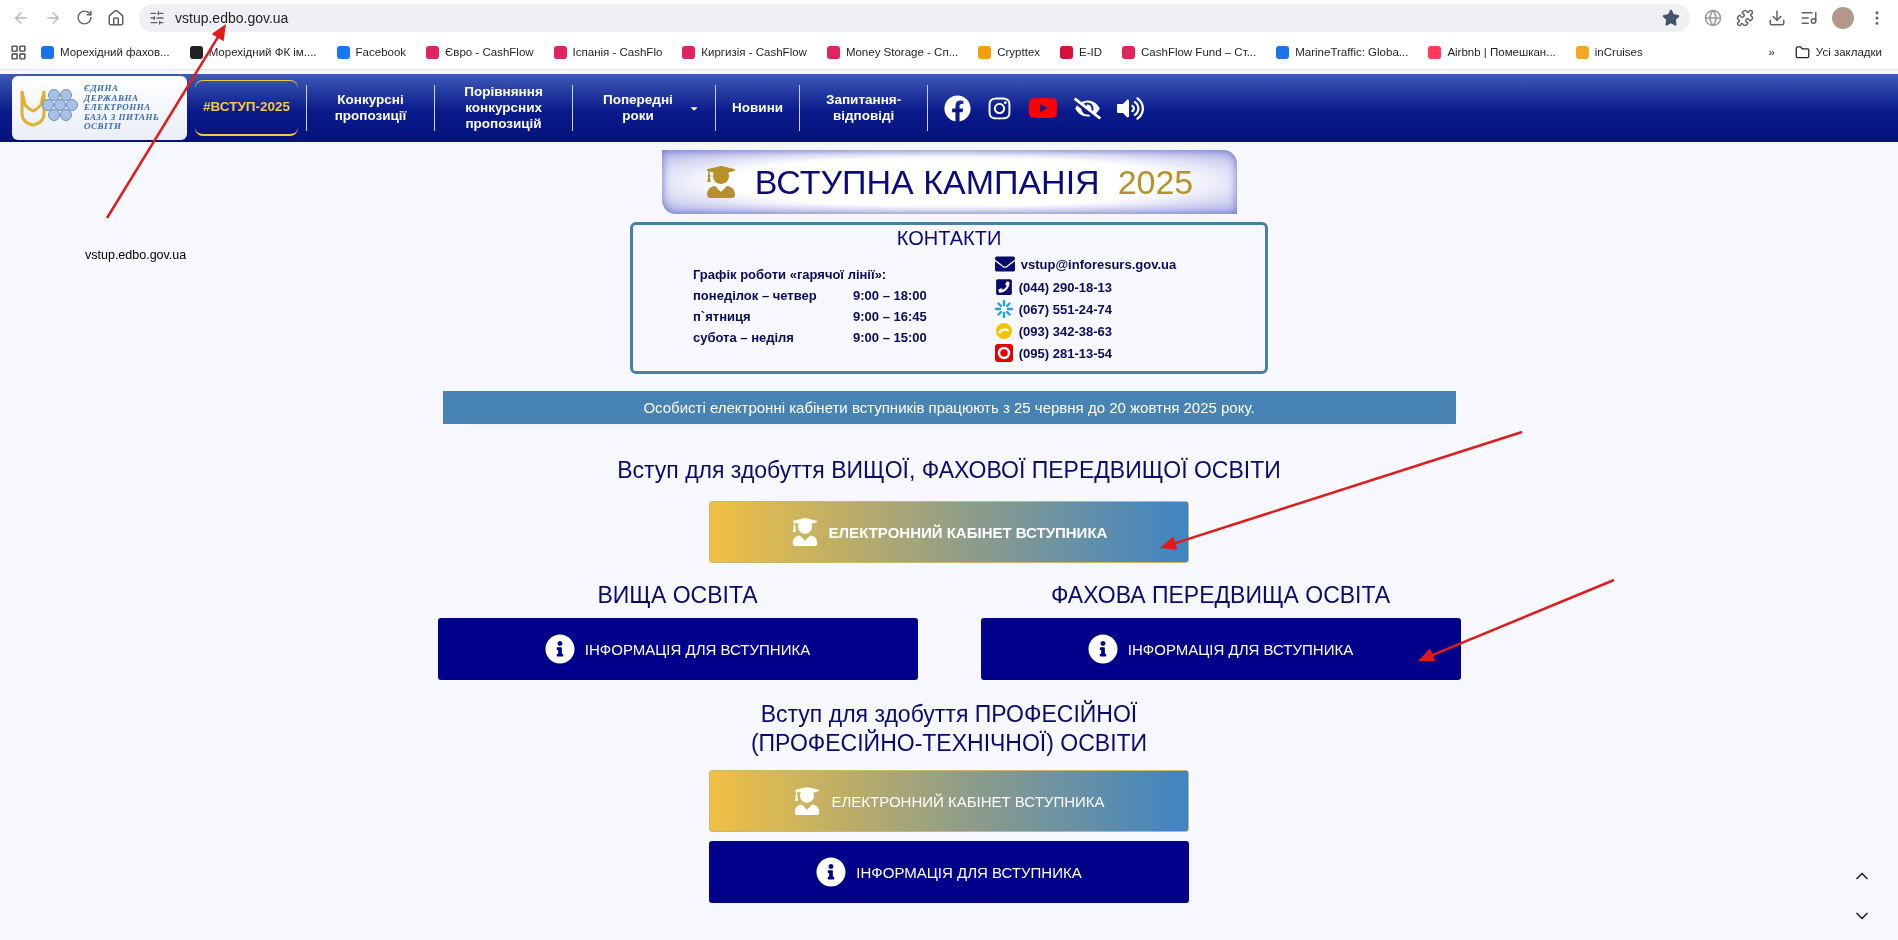 This screenshot has width=1898, height=940. Describe the element at coordinates (480, 52) in the screenshot. I see `bookmark-link: Євро - CashFlow` at that location.